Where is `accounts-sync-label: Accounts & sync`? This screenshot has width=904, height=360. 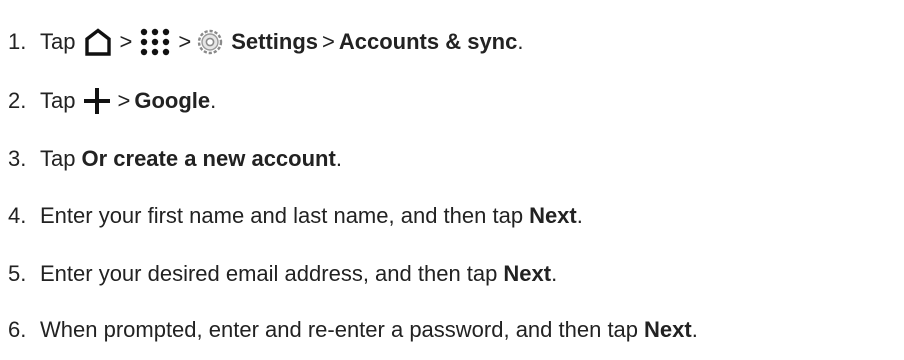 accounts-sync-label: Accounts & sync is located at coordinates (428, 41).